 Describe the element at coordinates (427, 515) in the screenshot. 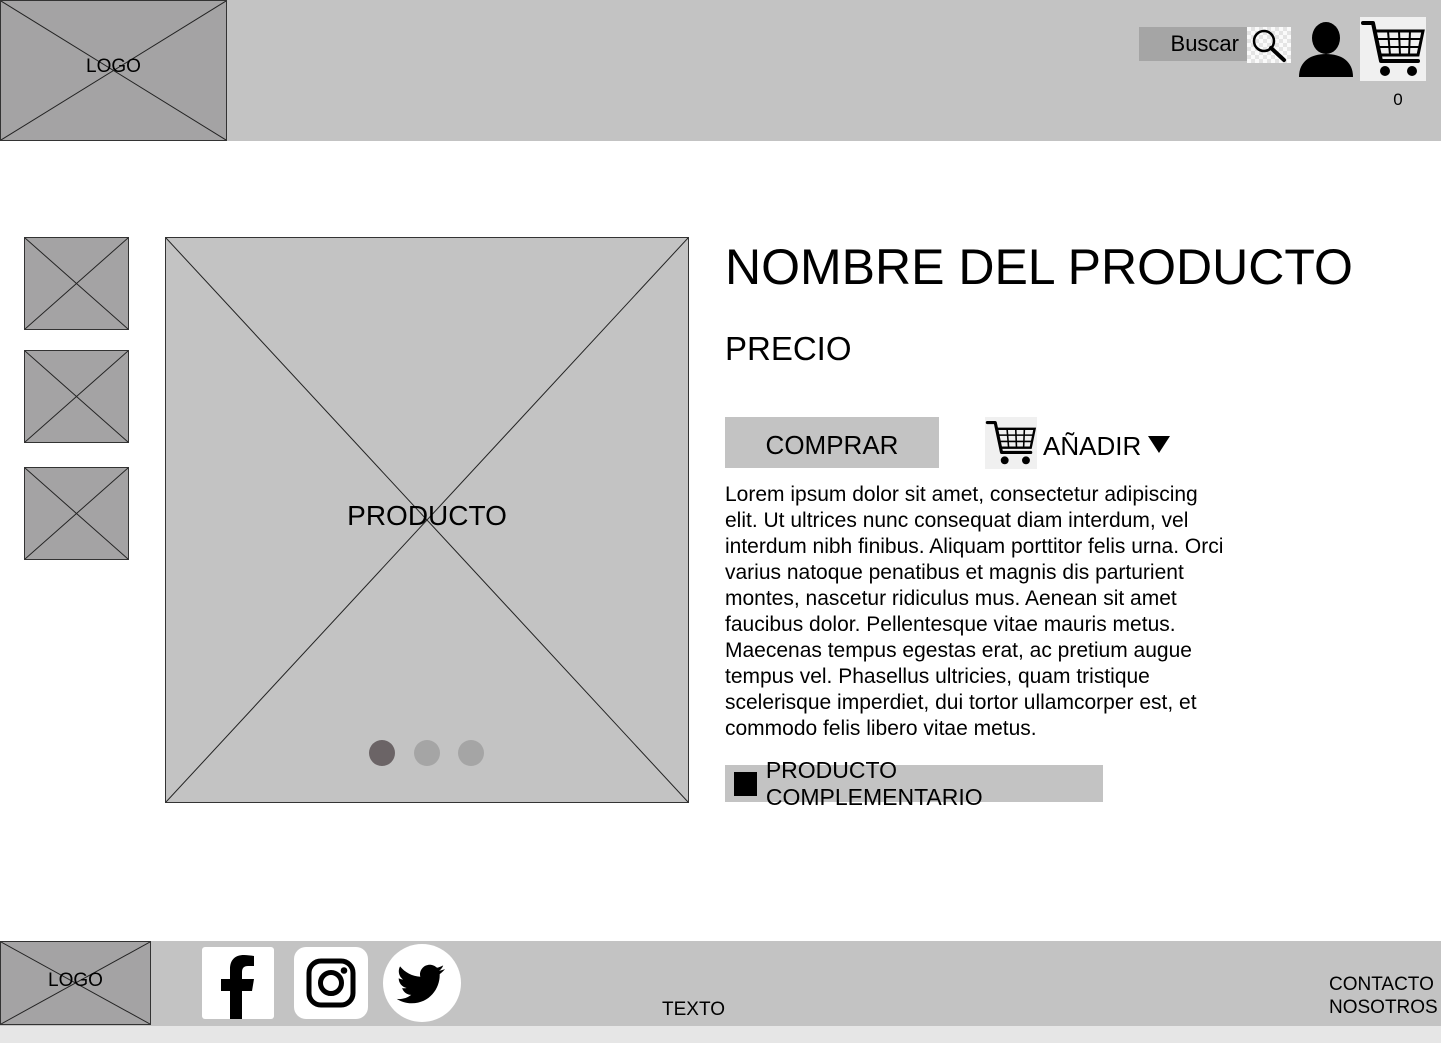

I see `main-image-text: PRODUCTO` at that location.